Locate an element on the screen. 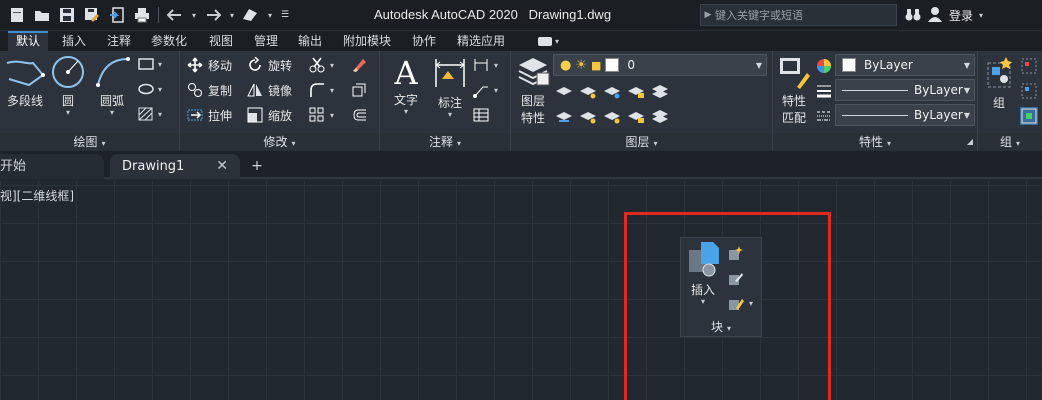 The height and width of the screenshot is (400, 1042). copy-tool: 复制 is located at coordinates (209, 90).